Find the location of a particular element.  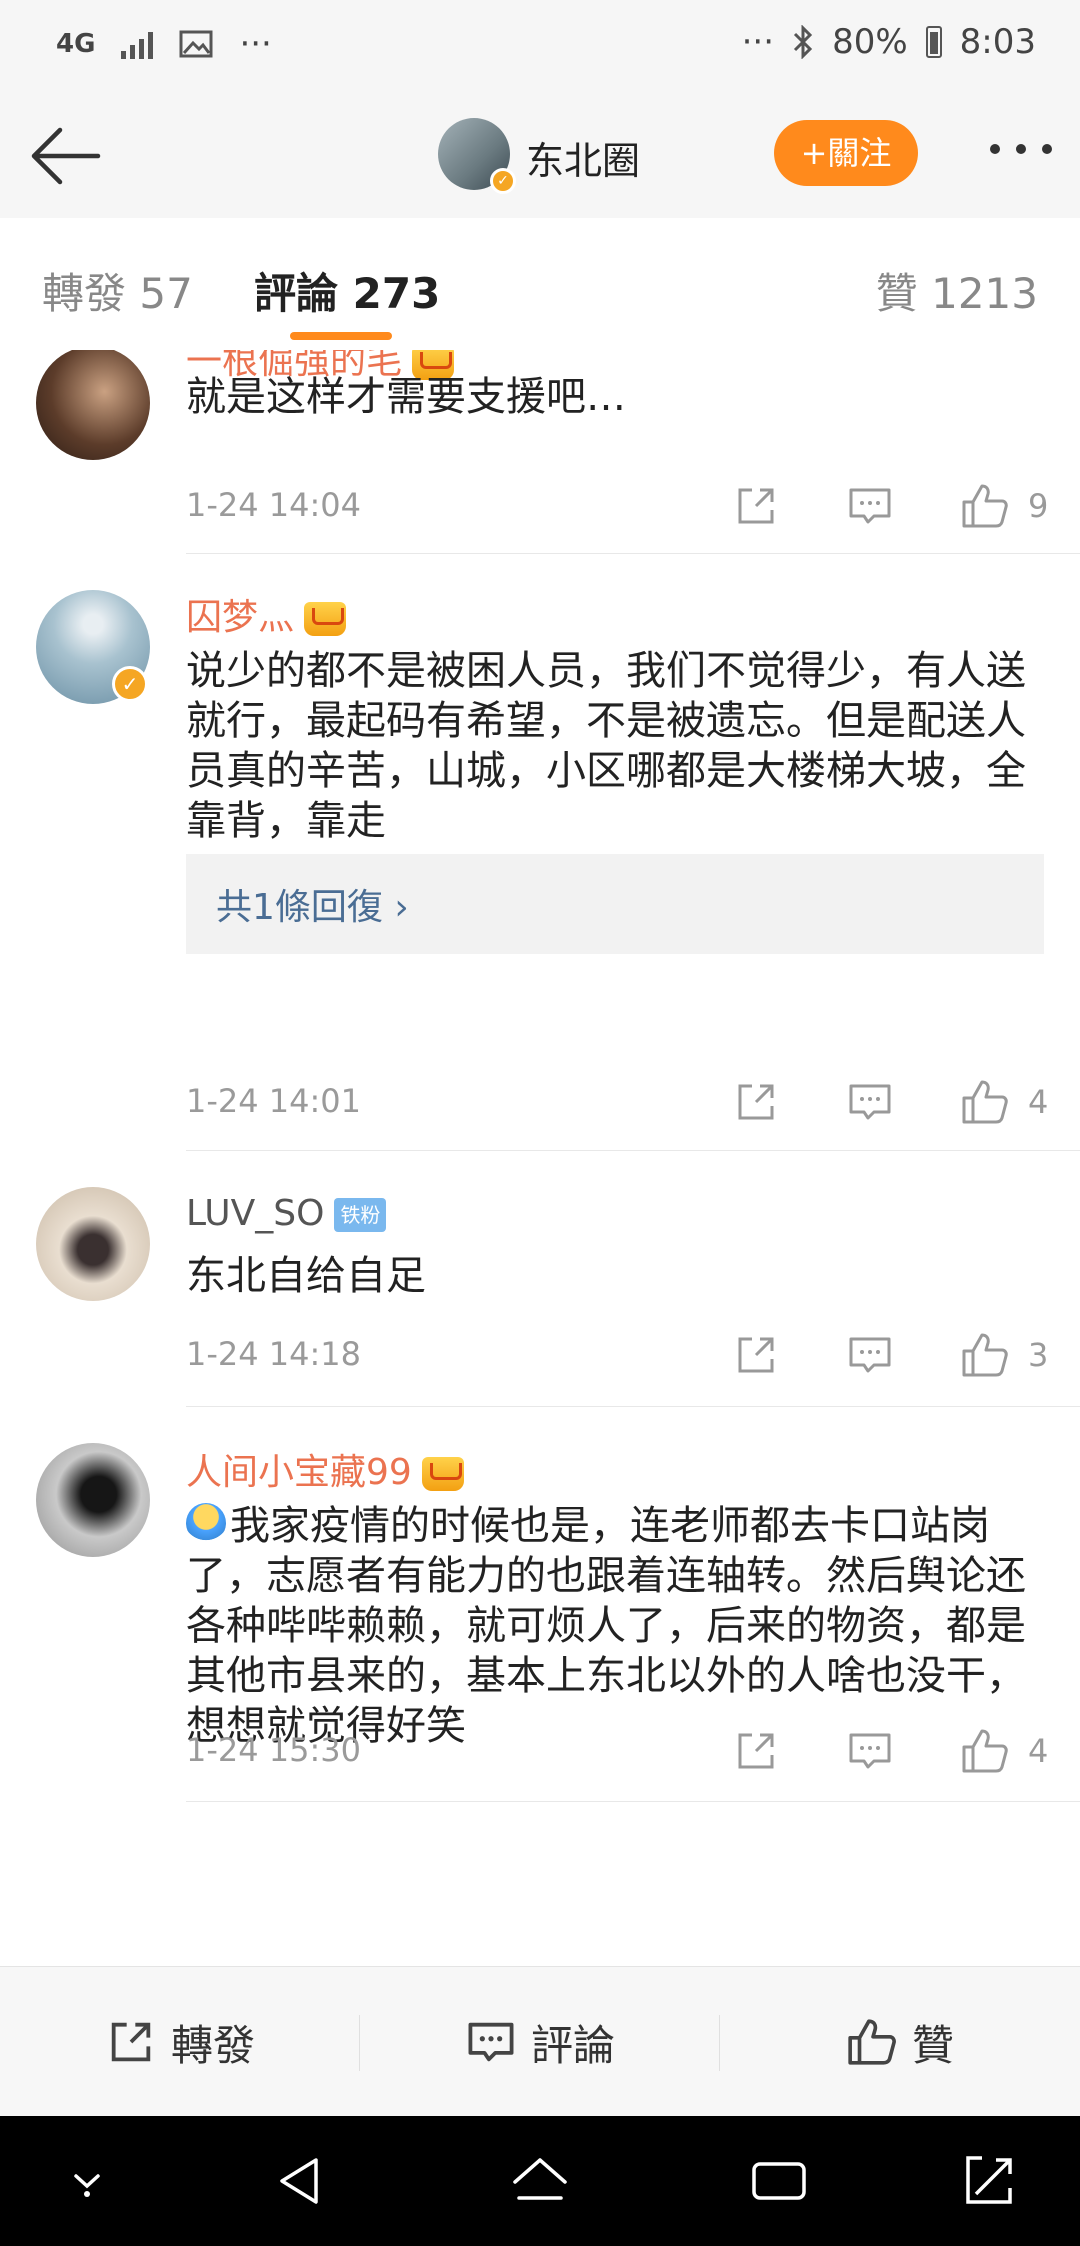

tab-reposts: 轉發 57 is located at coordinates (117, 290).